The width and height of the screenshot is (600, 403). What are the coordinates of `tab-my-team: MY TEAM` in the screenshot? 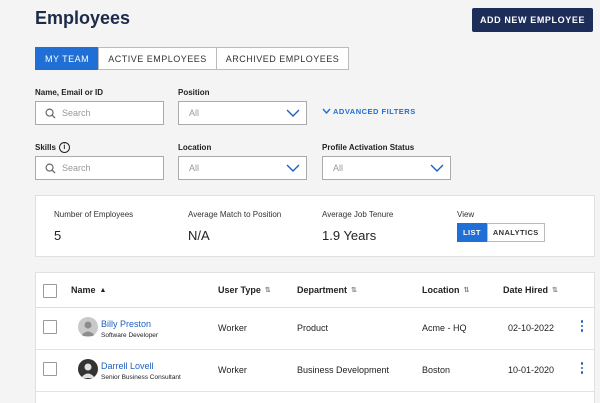 It's located at (67, 58).